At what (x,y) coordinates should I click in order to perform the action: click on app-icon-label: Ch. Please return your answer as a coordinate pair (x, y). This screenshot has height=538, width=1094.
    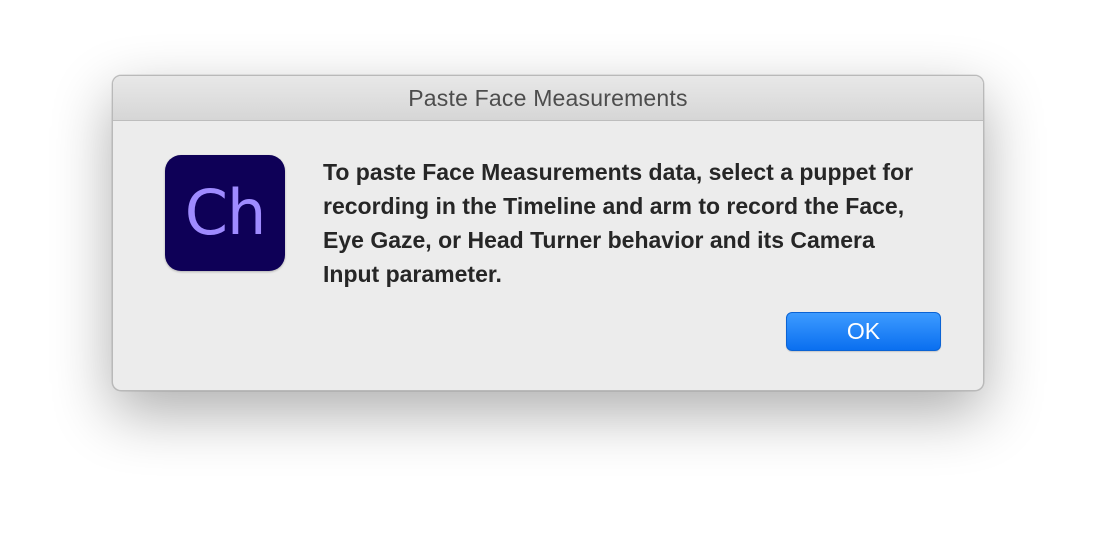
    Looking at the image, I should click on (225, 212).